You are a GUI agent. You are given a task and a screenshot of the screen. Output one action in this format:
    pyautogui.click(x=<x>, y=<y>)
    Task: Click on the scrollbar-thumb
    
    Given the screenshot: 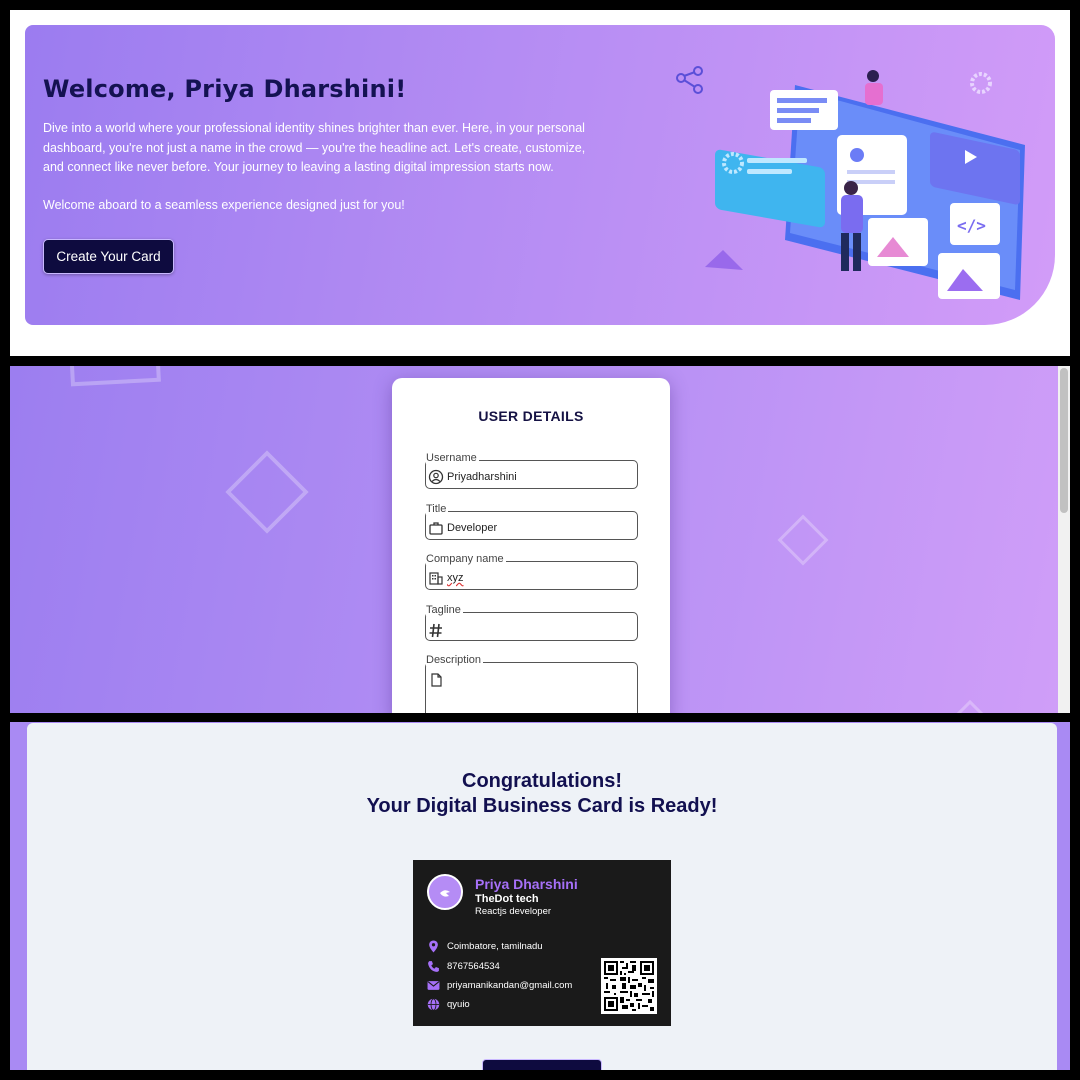 What is the action you would take?
    pyautogui.click(x=1064, y=440)
    